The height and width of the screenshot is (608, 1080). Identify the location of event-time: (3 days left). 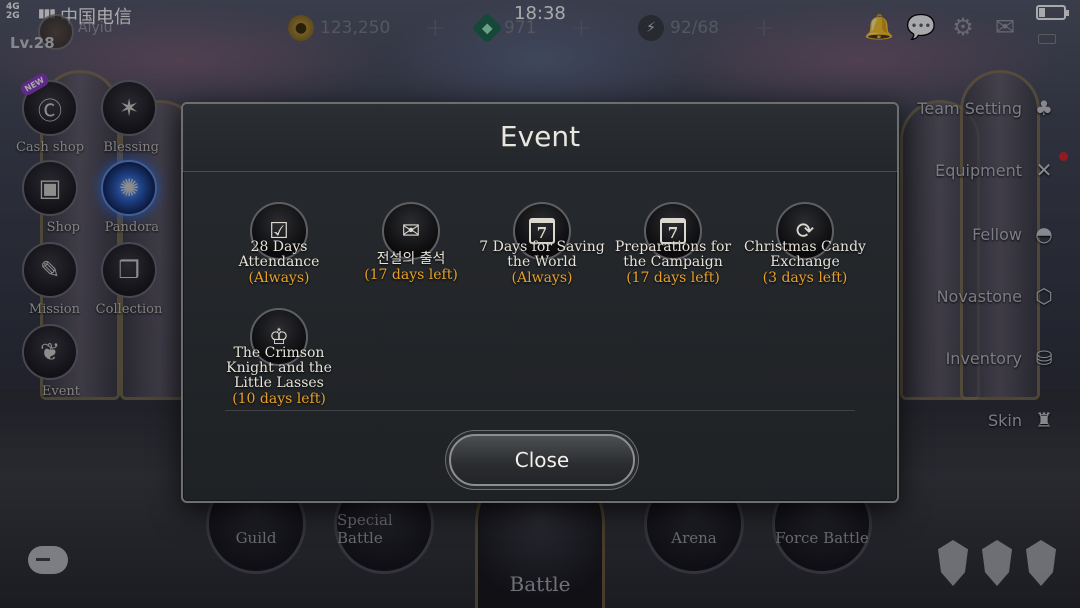
(805, 278).